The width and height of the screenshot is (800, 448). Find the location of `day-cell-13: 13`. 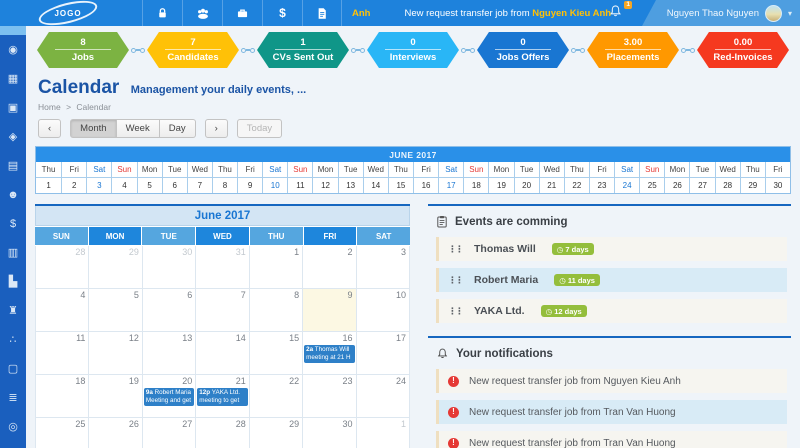

day-cell-13: 13 is located at coordinates (169, 353).